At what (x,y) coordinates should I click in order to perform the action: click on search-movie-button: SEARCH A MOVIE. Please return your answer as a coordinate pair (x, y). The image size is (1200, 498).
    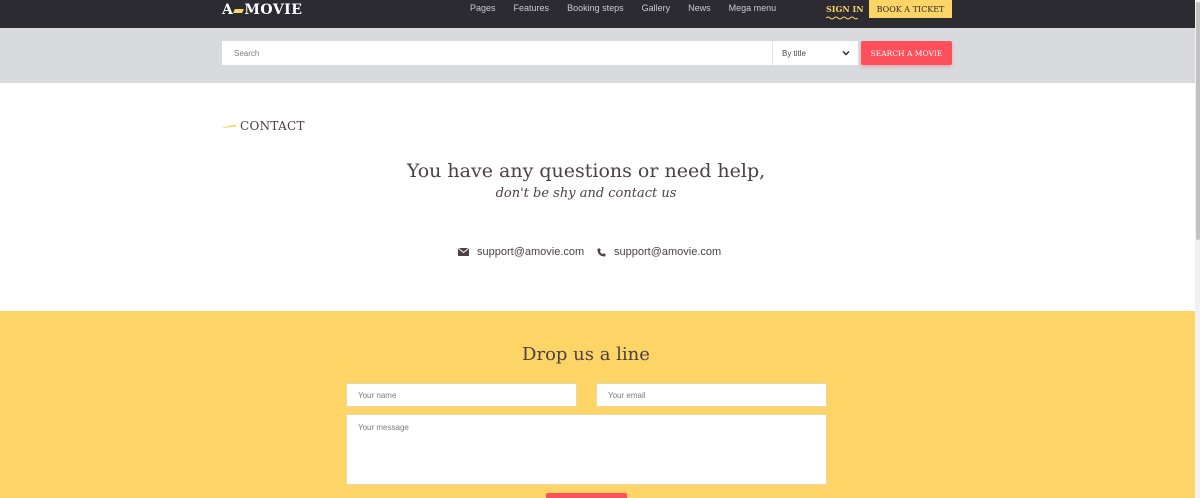
    Looking at the image, I should click on (906, 53).